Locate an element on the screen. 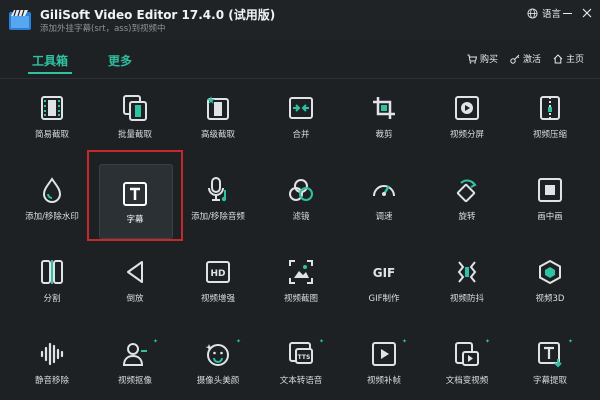  tool-split: 分割 is located at coordinates (52, 288).